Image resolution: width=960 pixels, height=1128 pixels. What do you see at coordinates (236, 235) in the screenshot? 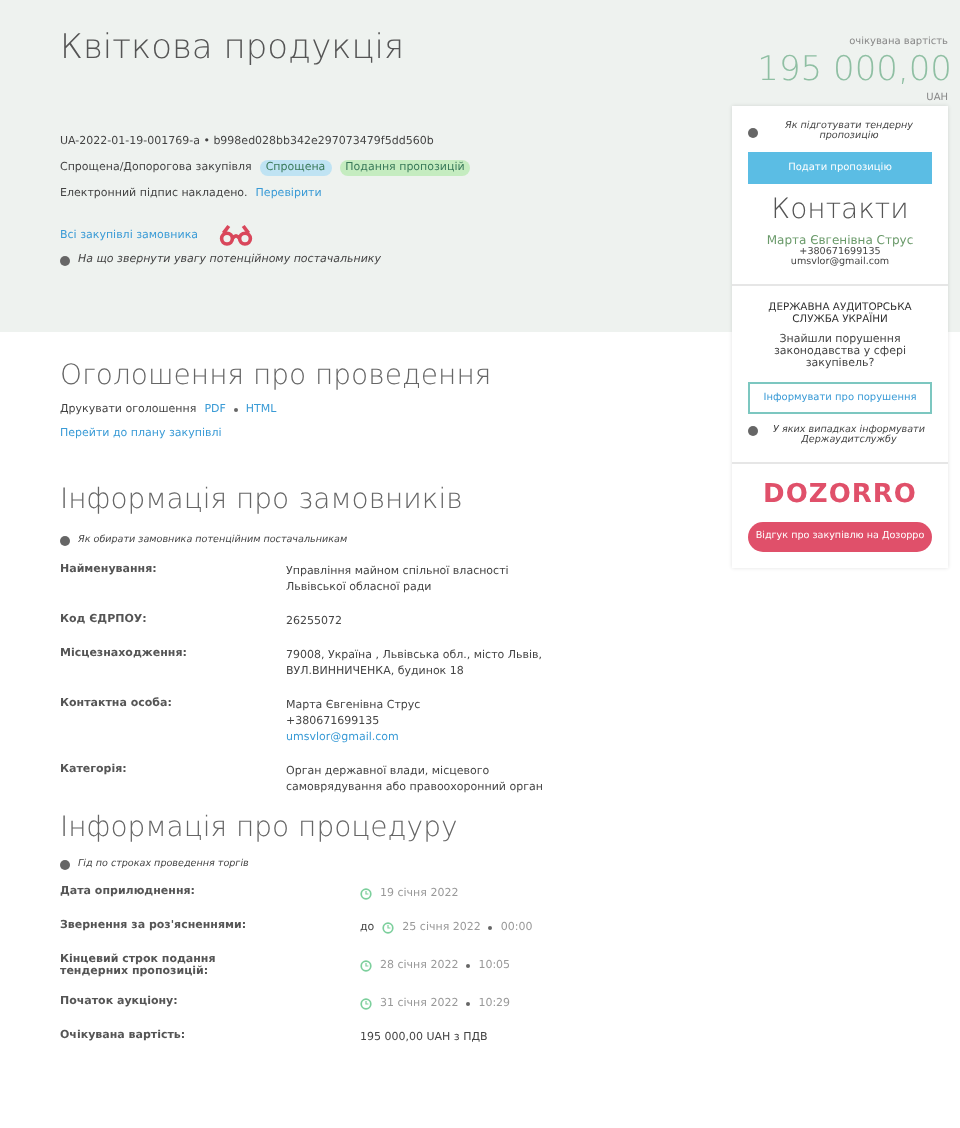
I see `glasses-icon` at bounding box center [236, 235].